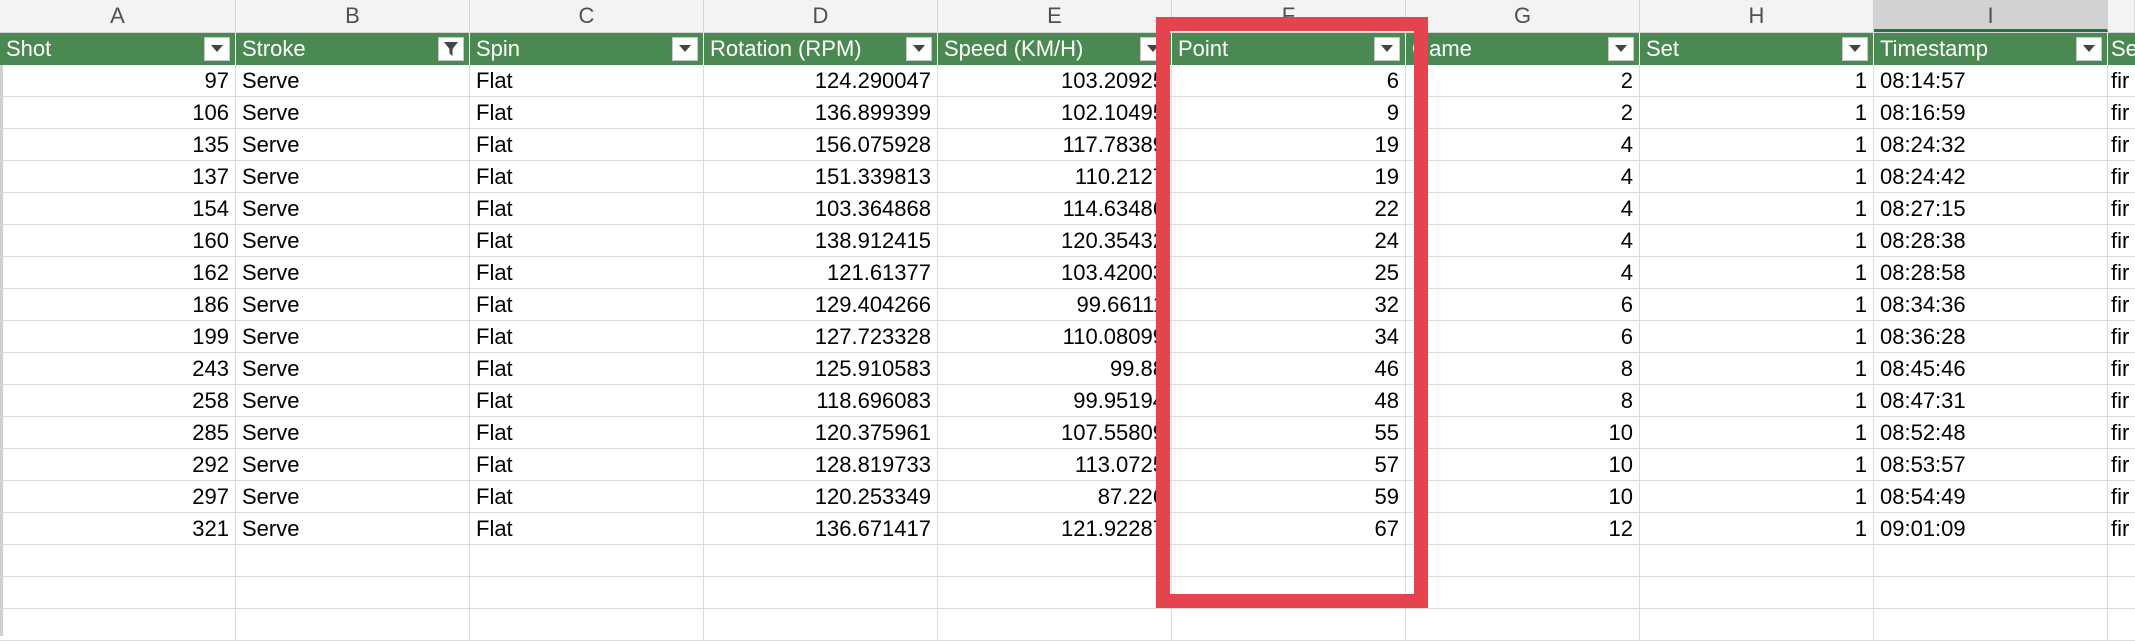  I want to click on cell-timestamp: 09:01:09, so click(1991, 529).